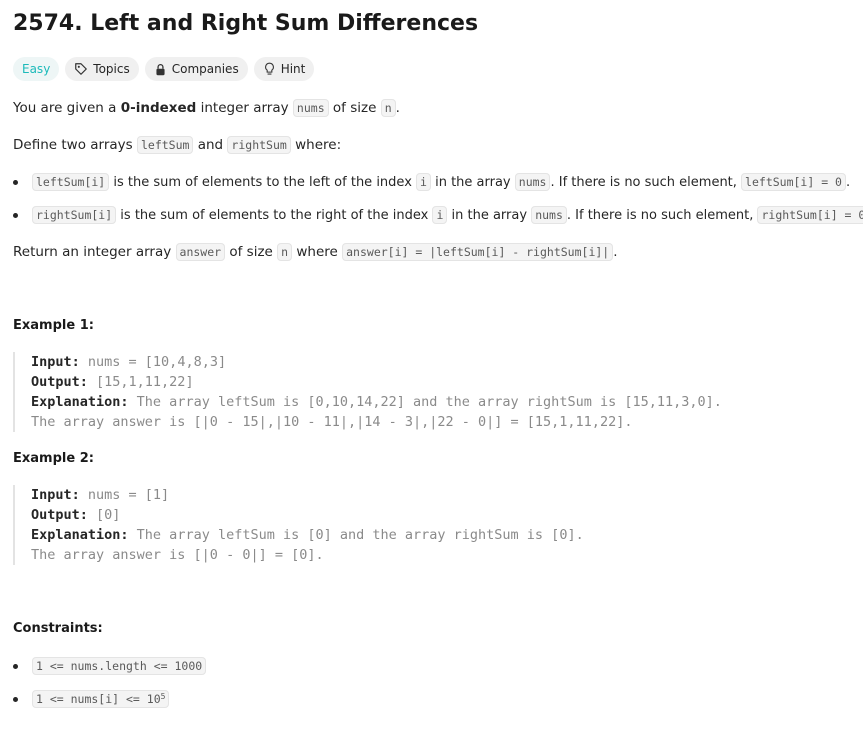  I want to click on inline-code: leftSum, so click(165, 145).